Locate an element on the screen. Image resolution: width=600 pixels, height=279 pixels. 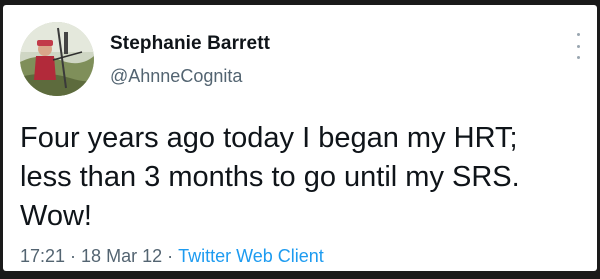
tweet-client-link: Twitter Web Client is located at coordinates (251, 256).